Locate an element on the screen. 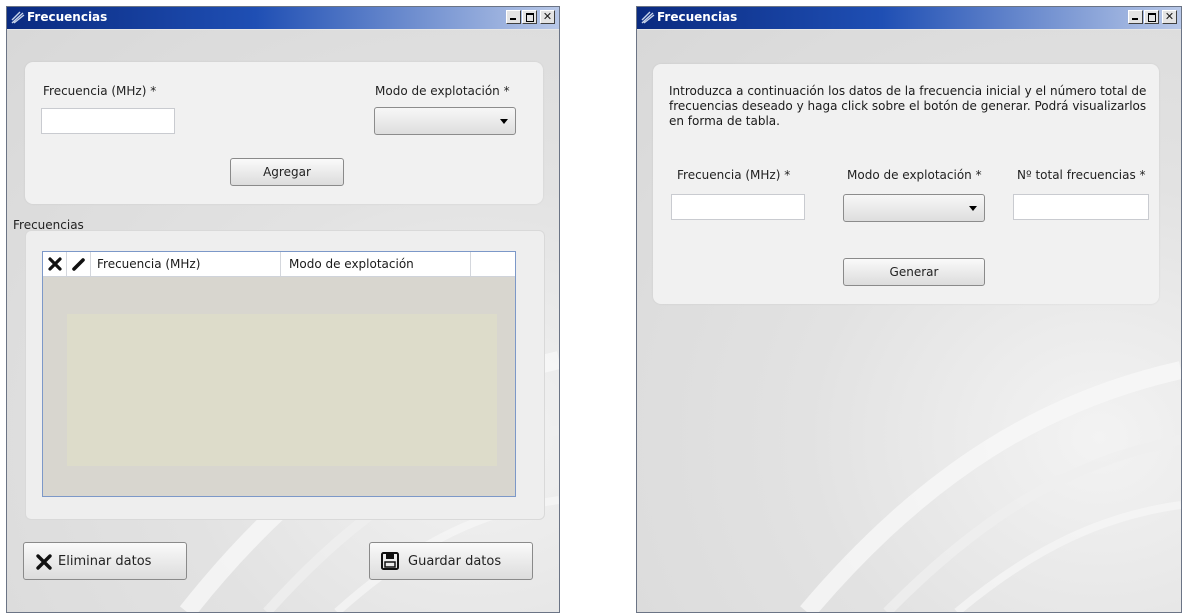 Image resolution: width=1188 pixels, height=615 pixels. pencil-icon is located at coordinates (78, 264).